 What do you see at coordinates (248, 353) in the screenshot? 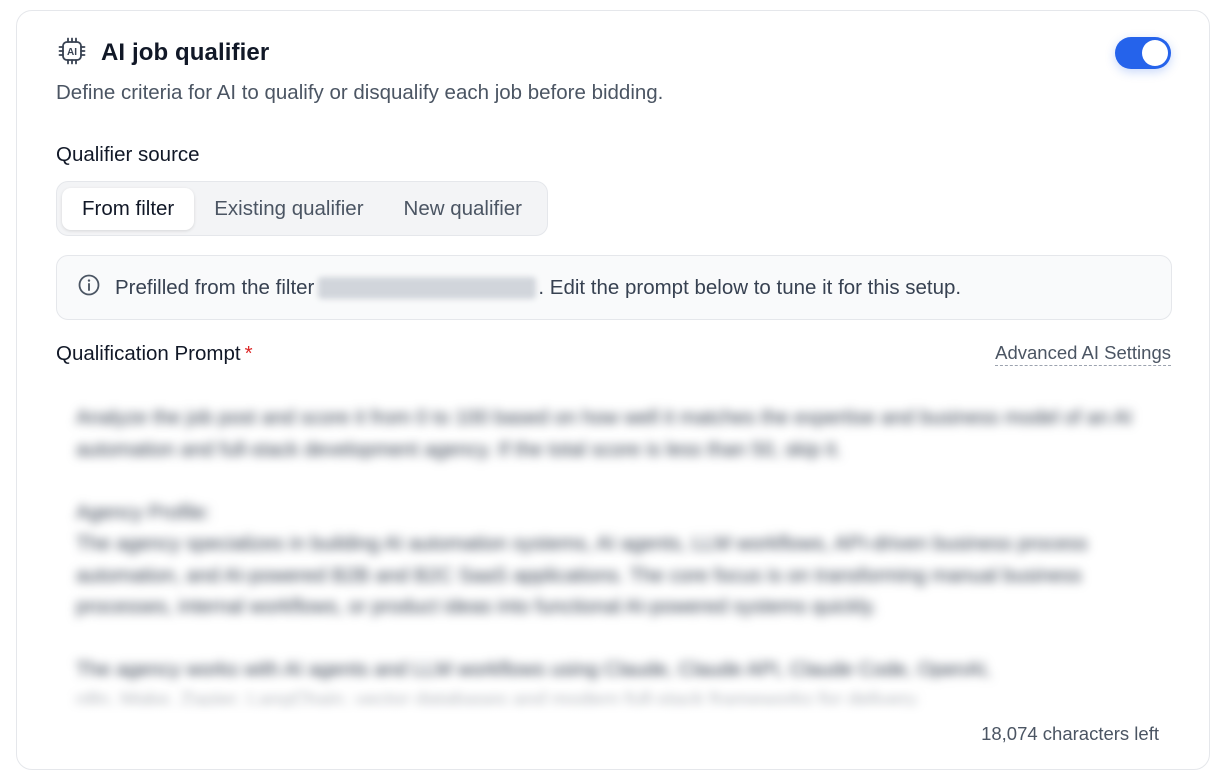
I see `required-asterisk: *` at bounding box center [248, 353].